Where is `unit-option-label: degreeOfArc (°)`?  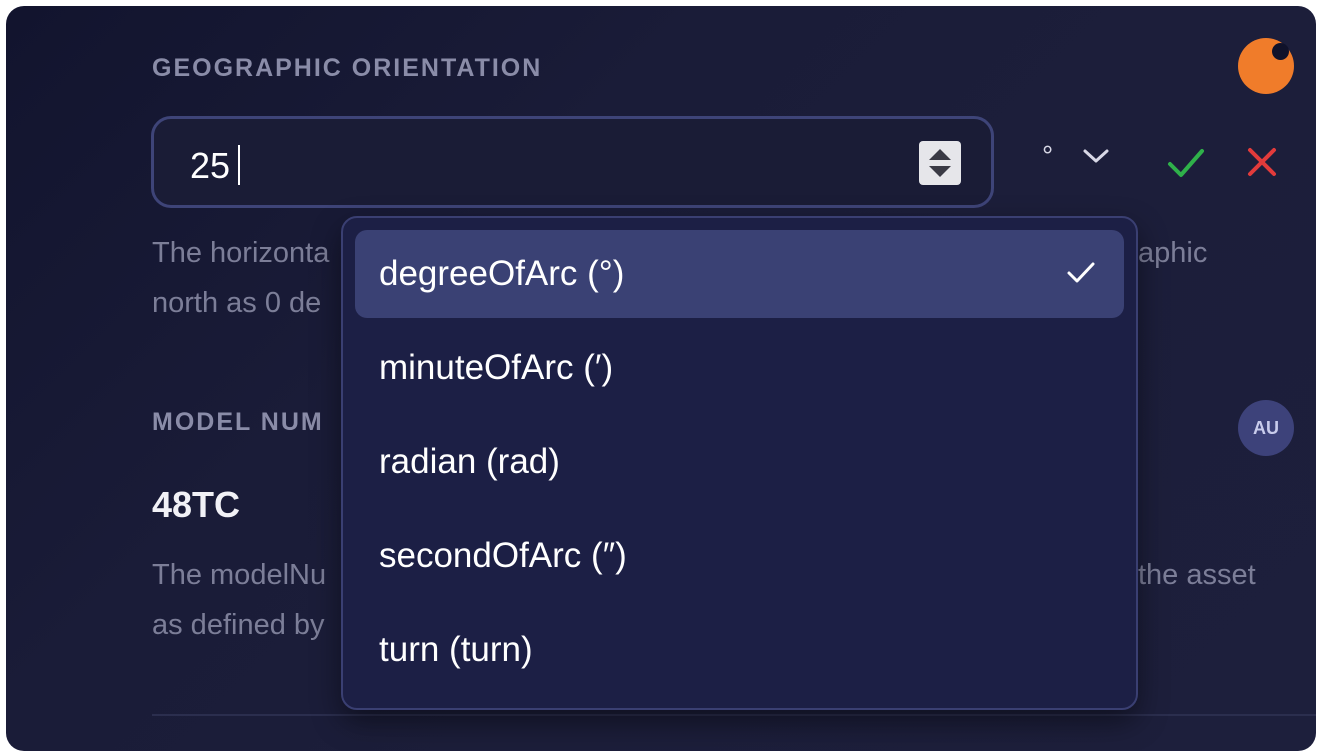 unit-option-label: degreeOfArc (°) is located at coordinates (502, 273).